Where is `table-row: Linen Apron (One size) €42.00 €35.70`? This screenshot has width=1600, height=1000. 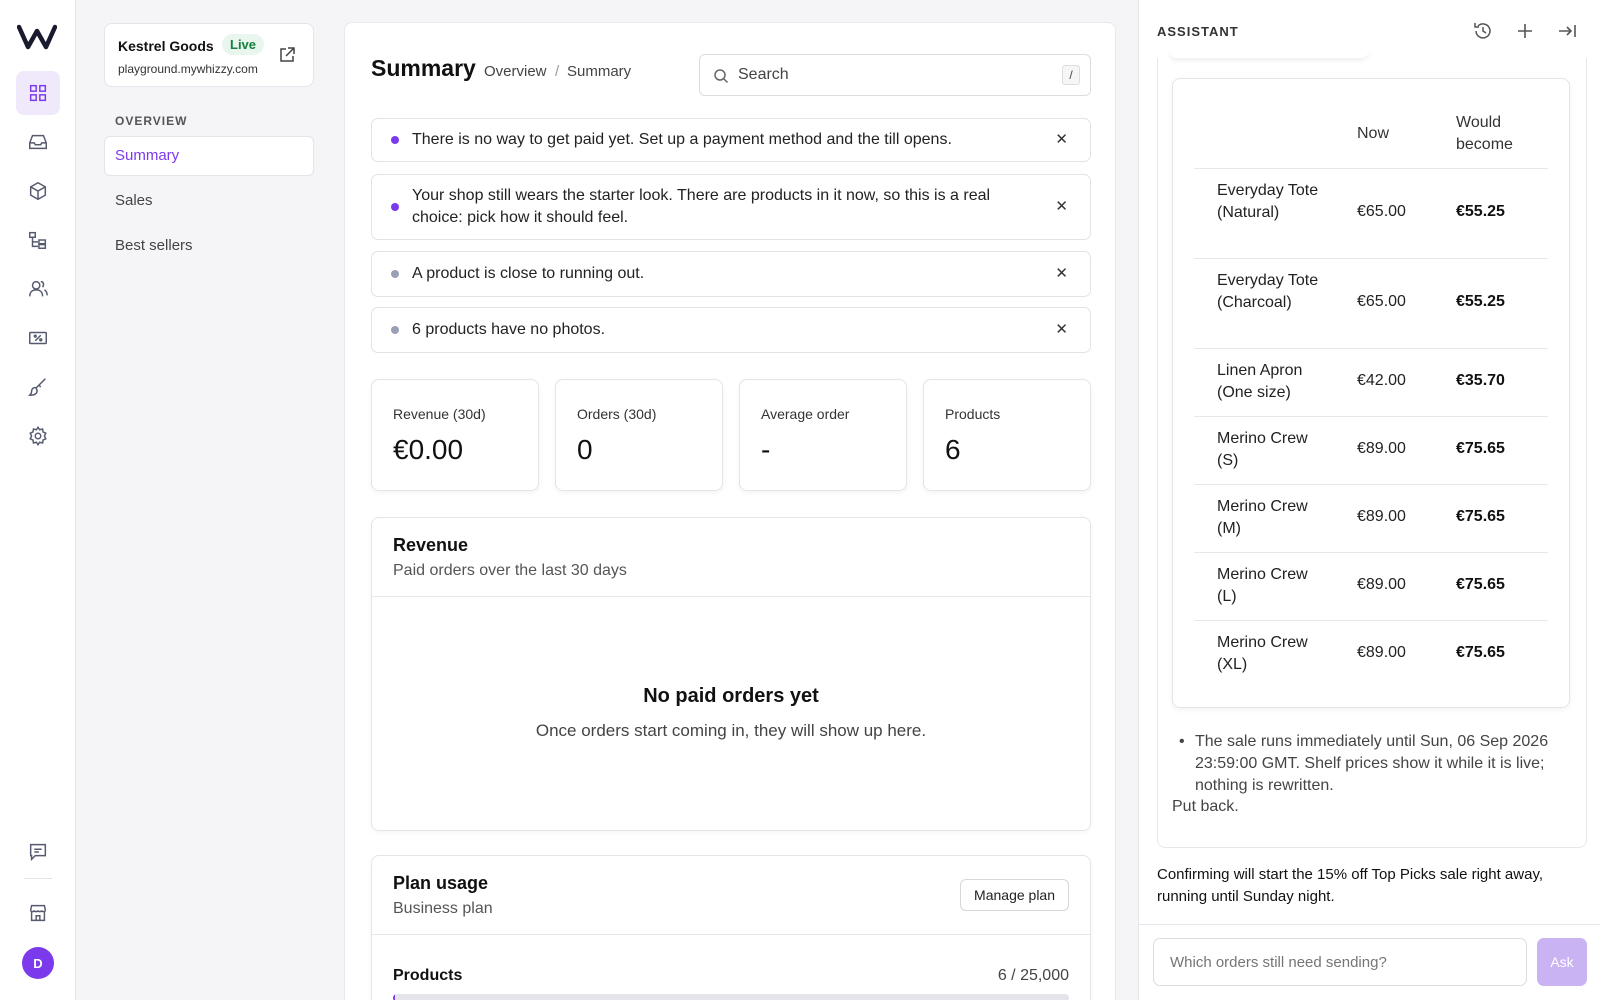 table-row: Linen Apron (One size) €42.00 €35.70 is located at coordinates (1371, 382).